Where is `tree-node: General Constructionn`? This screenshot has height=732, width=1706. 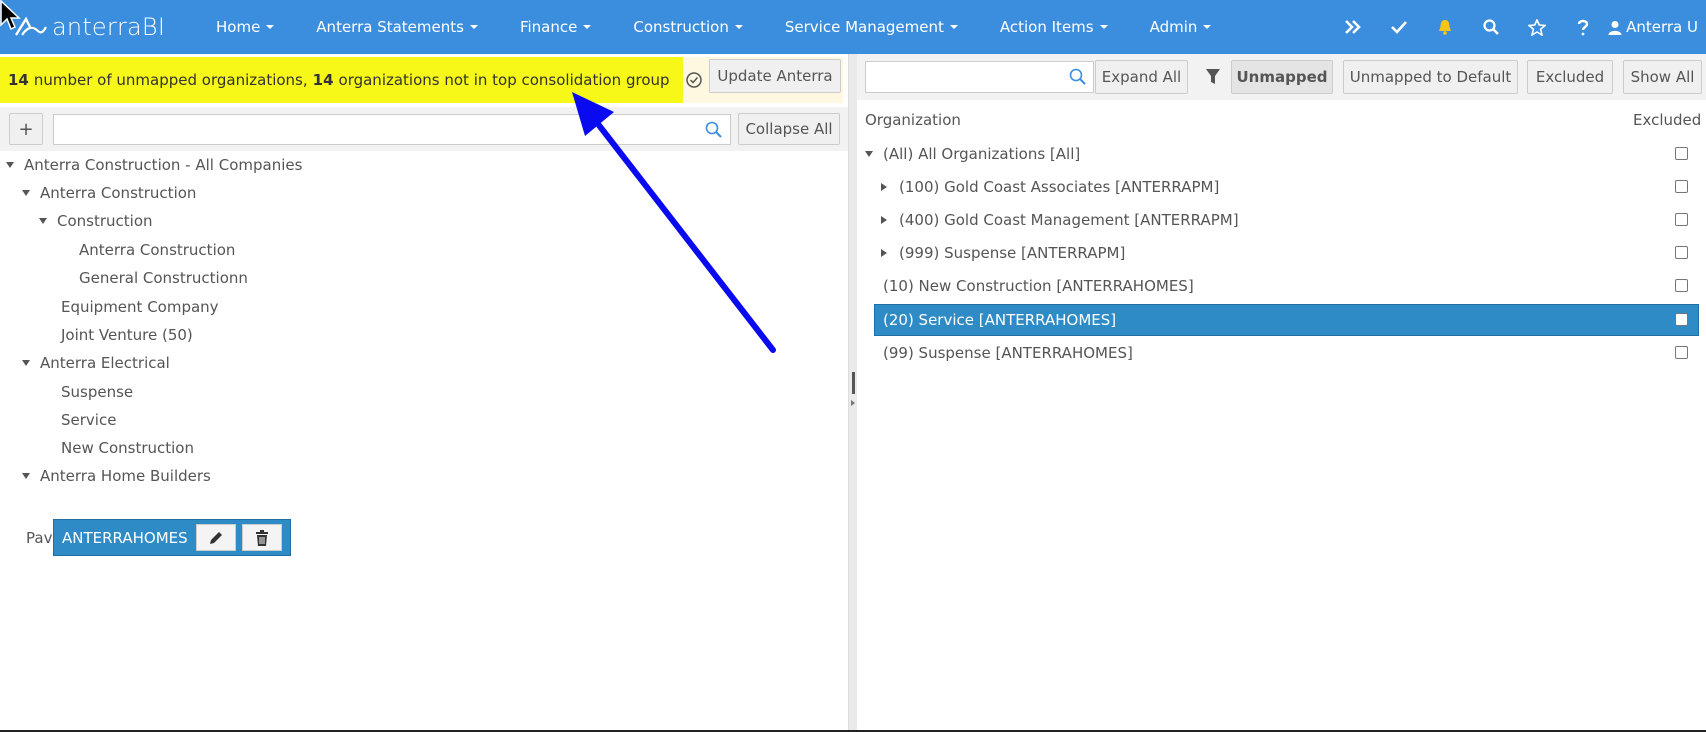 tree-node: General Constructionn is located at coordinates (163, 278).